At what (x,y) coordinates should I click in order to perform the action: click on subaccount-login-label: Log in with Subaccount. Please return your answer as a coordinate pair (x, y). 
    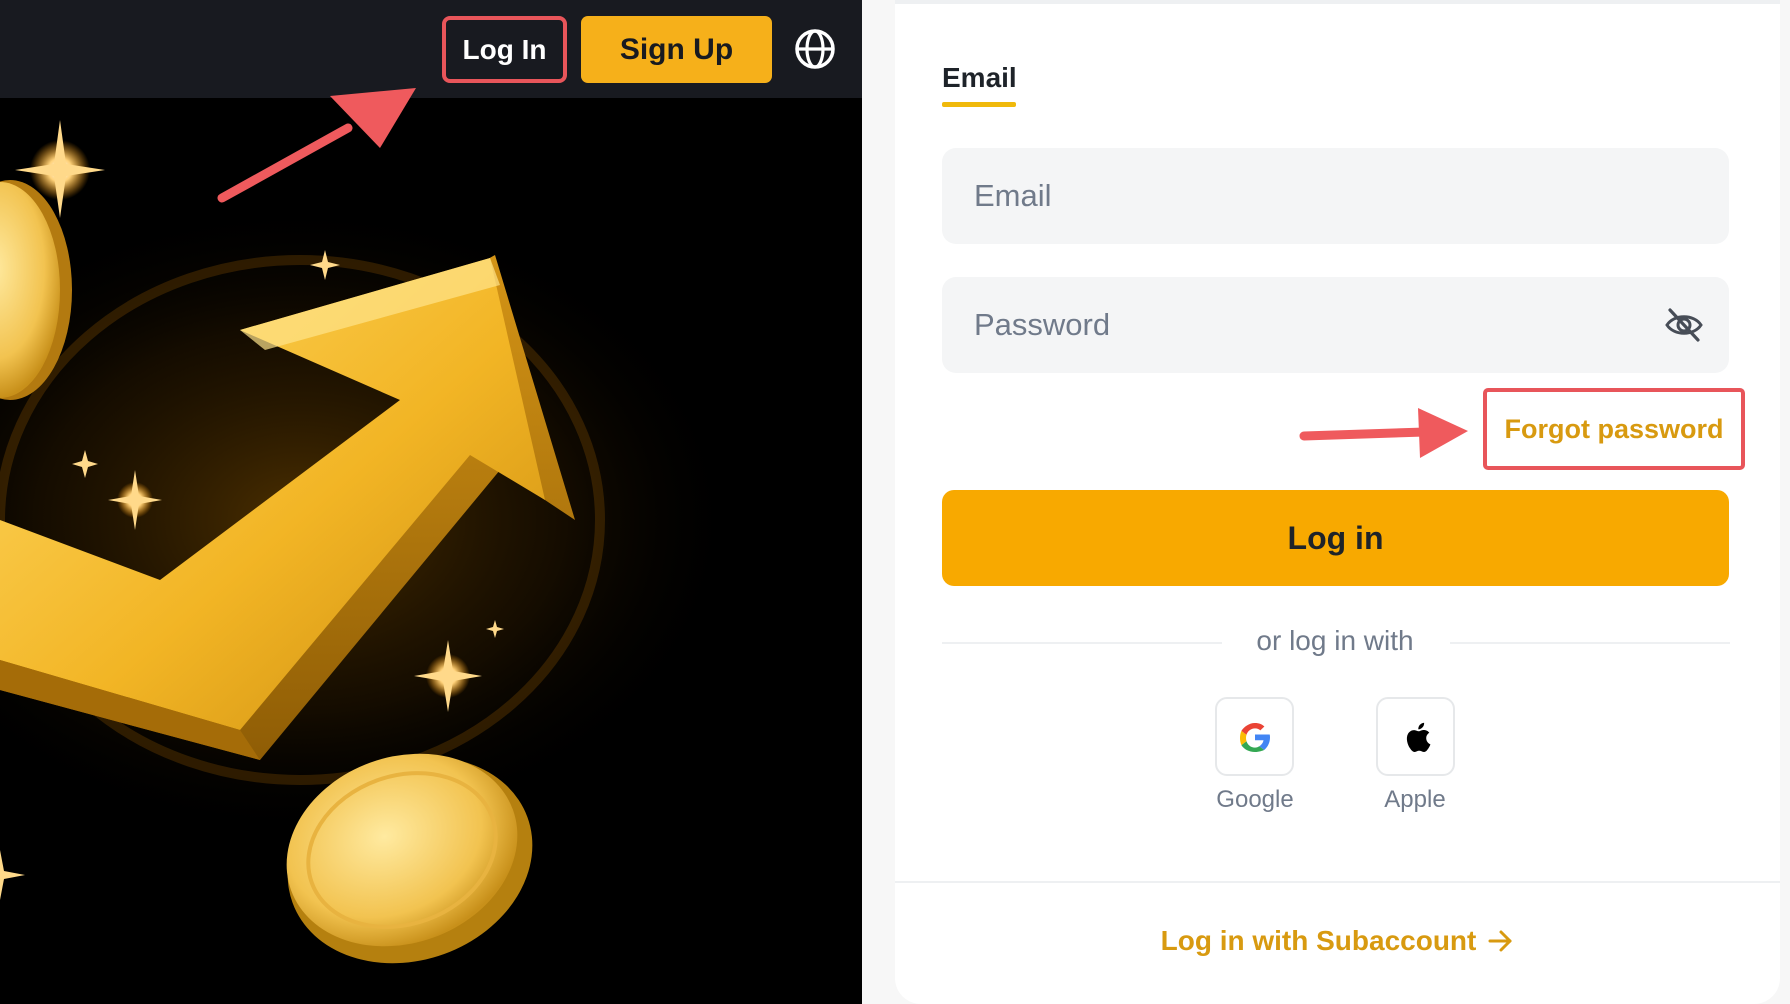
    Looking at the image, I should click on (1318, 940).